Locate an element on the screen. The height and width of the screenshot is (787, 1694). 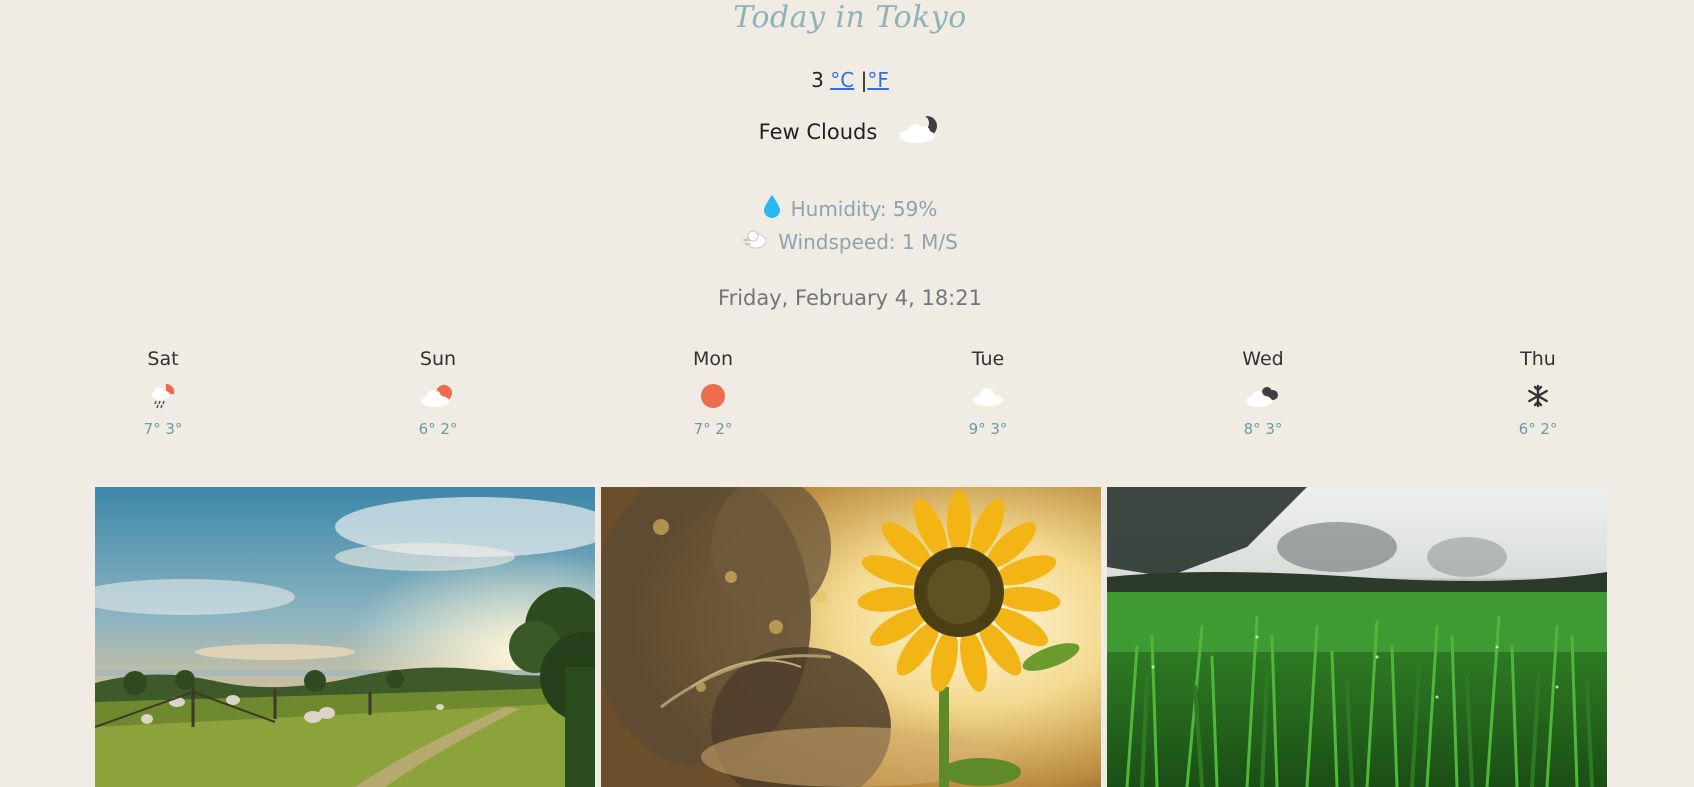
forecast-day-name: Wed is located at coordinates (1263, 359).